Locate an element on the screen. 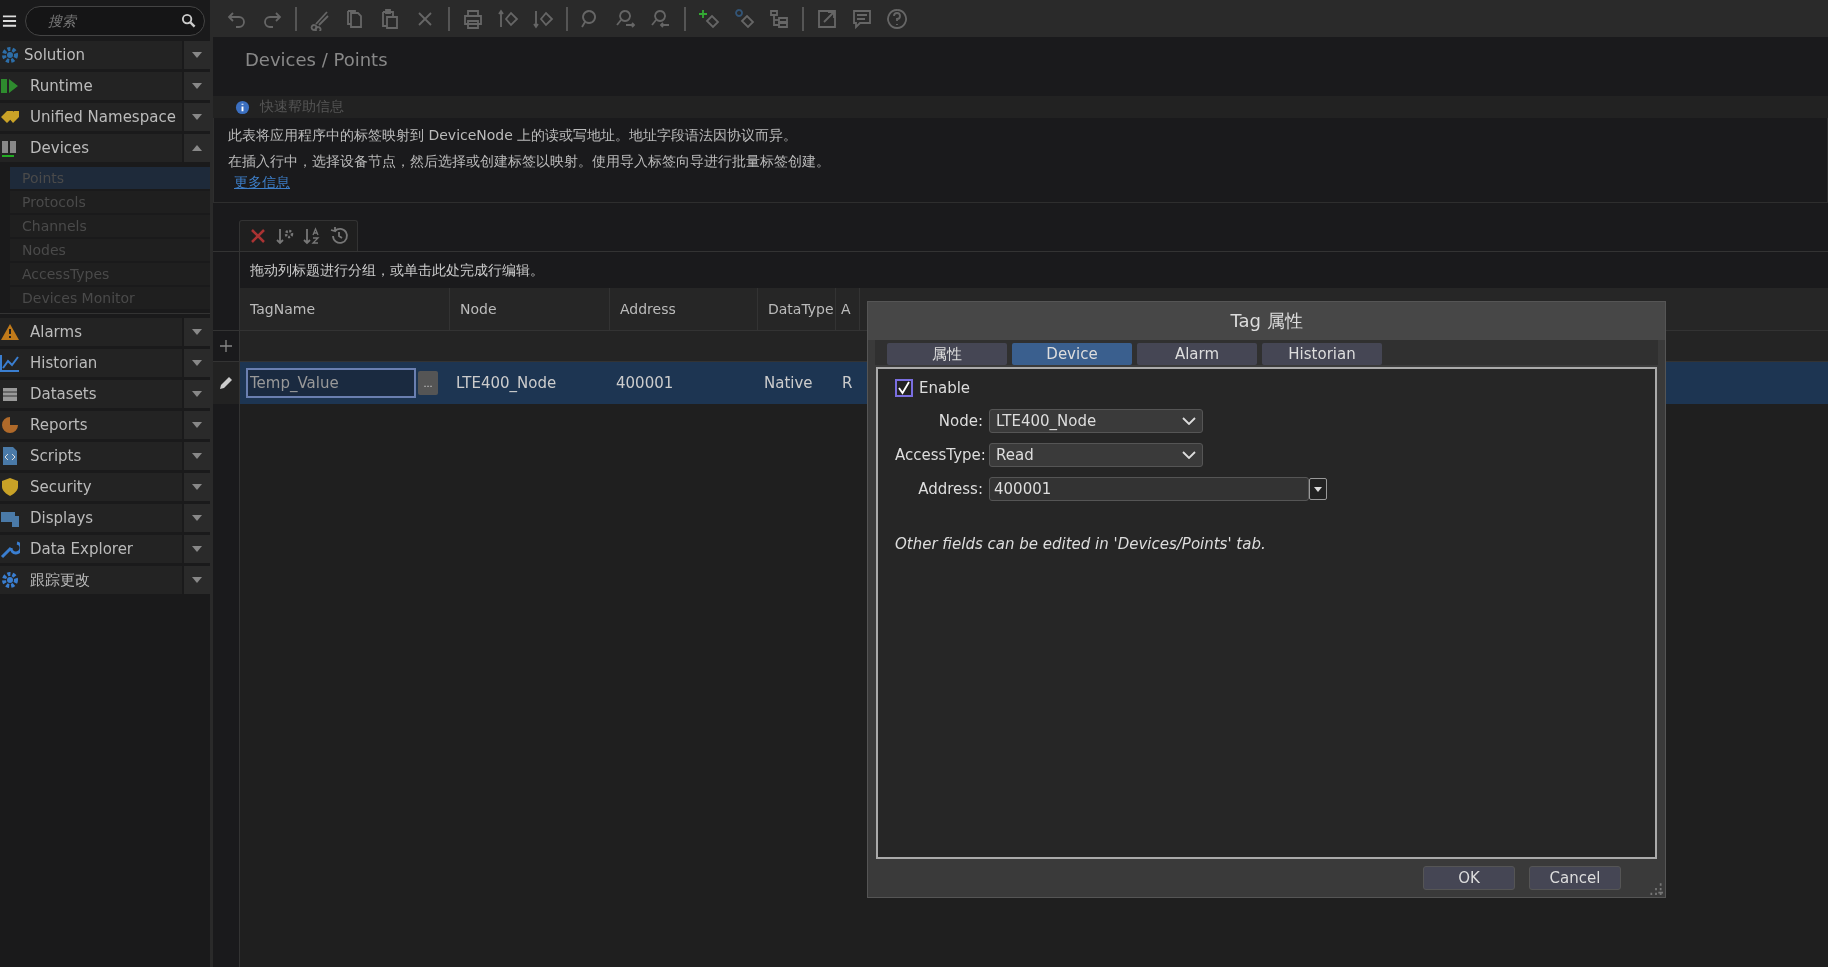 Image resolution: width=1828 pixels, height=967 pixels. group-hint: 拖动列标题进行分组，或单击此处完成行编辑。 is located at coordinates (1034, 270).